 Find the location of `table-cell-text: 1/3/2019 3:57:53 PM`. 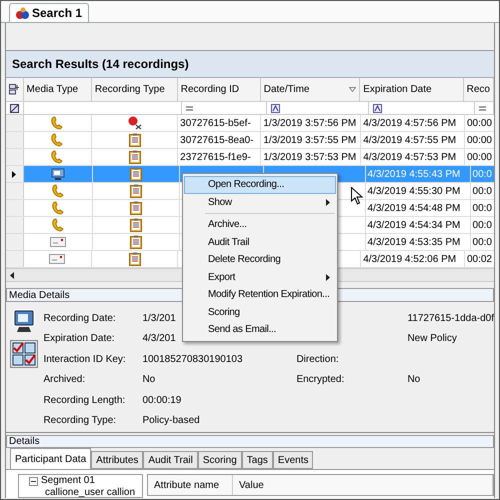

table-cell-text: 1/3/2019 3:57:53 PM is located at coordinates (309, 157).